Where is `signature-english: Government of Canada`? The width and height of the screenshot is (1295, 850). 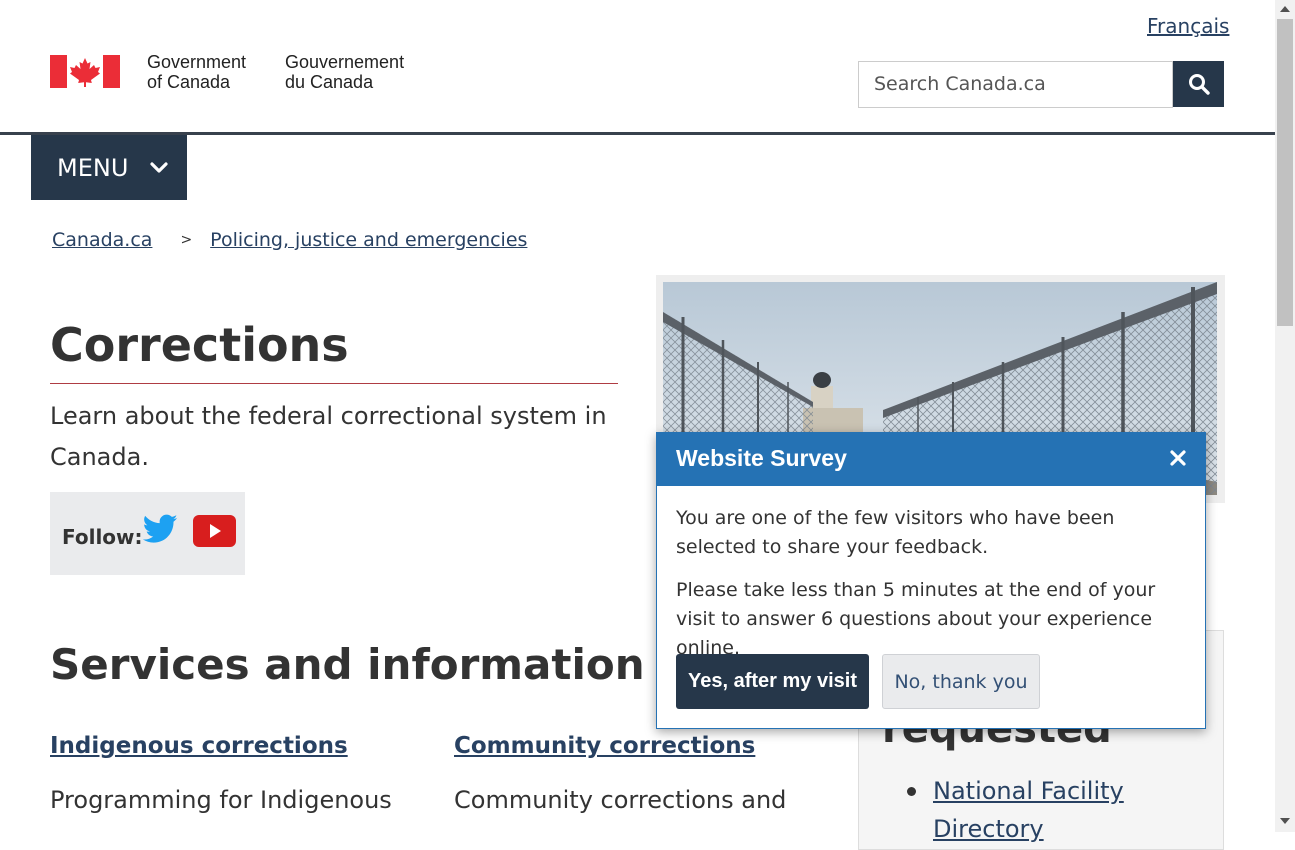
signature-english: Government of Canada is located at coordinates (196, 72).